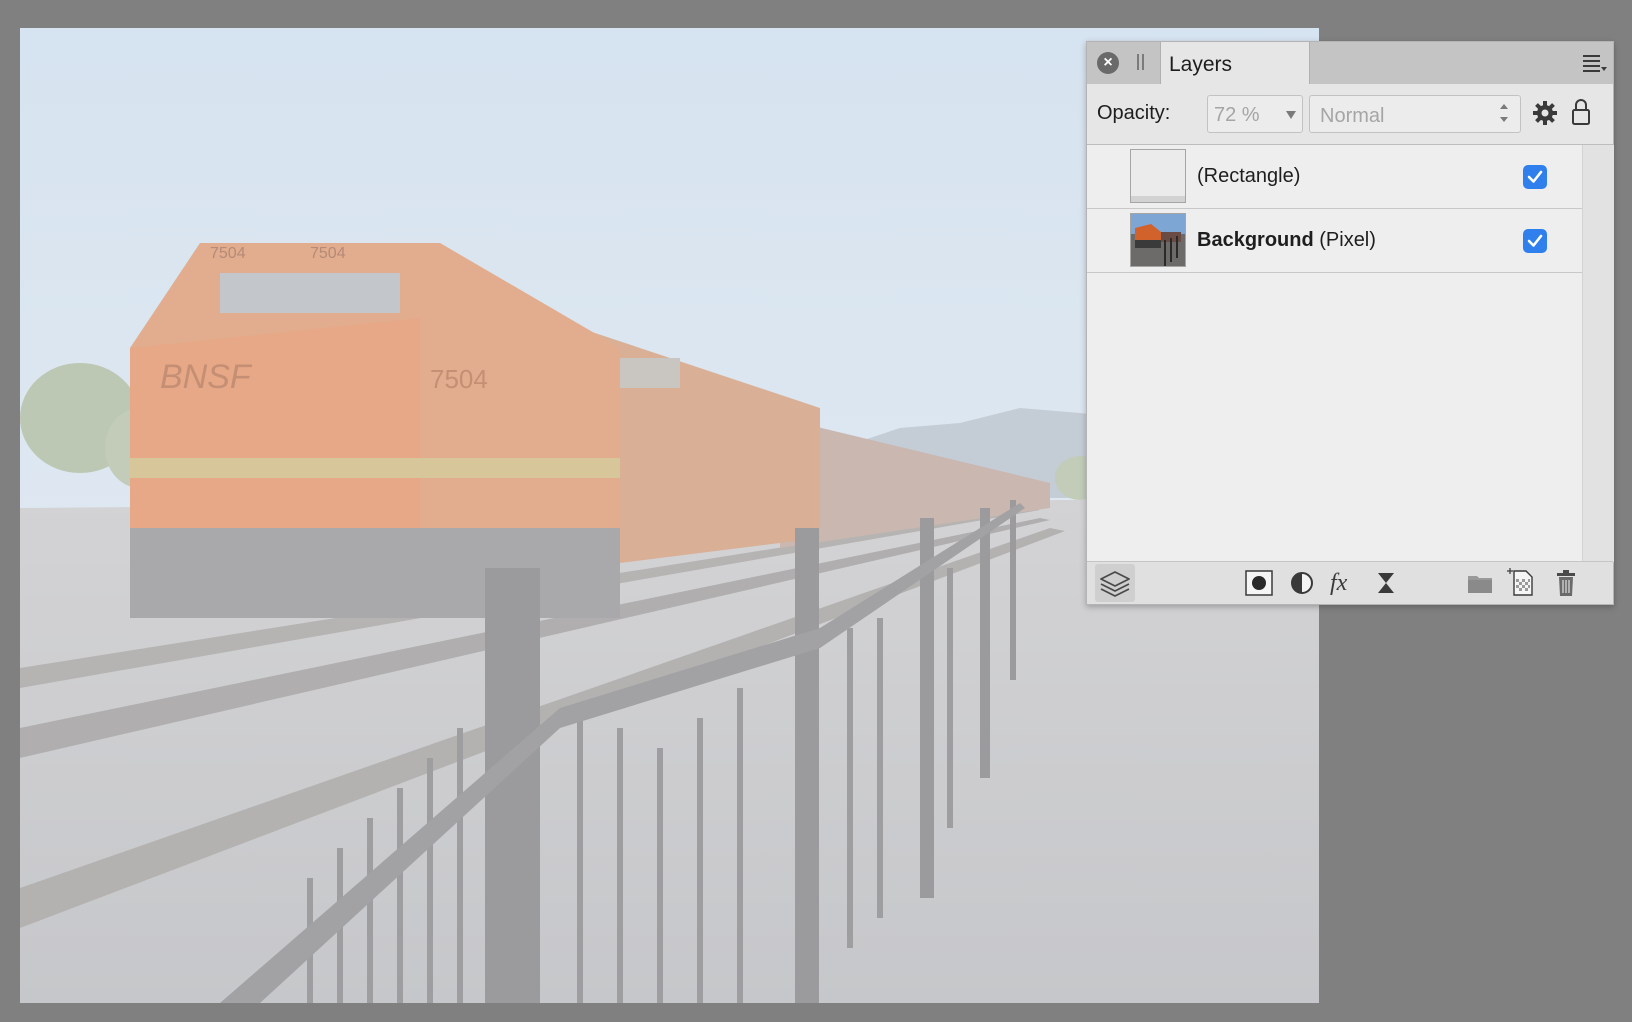 This screenshot has width=1632, height=1022. I want to click on live-filter-icon, so click(1386, 583).